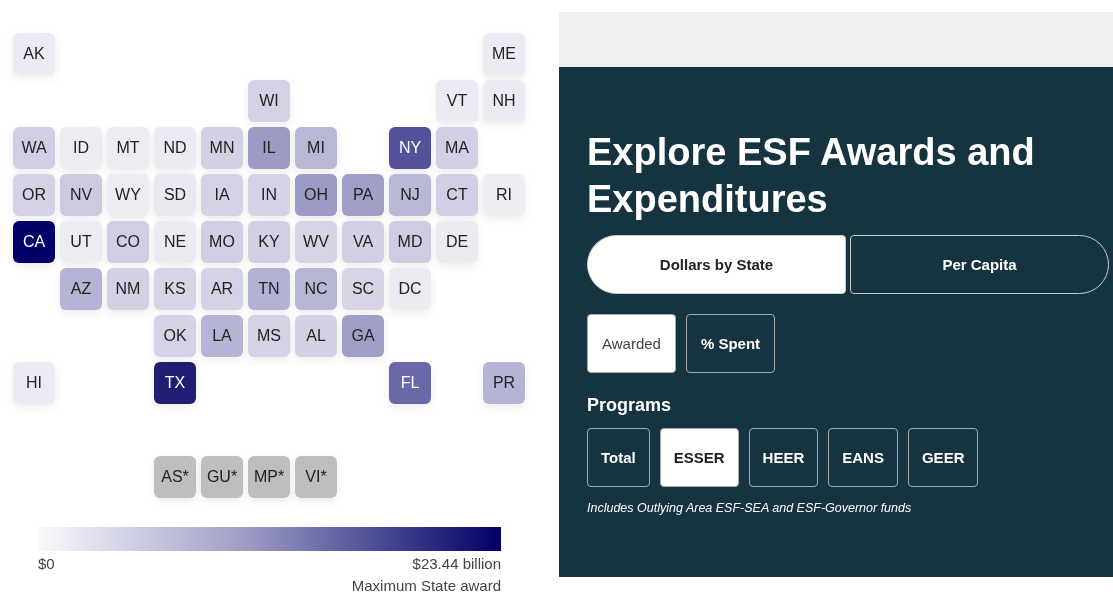 This screenshot has height=594, width=1113. What do you see at coordinates (175, 383) in the screenshot?
I see `state-tile: TX` at bounding box center [175, 383].